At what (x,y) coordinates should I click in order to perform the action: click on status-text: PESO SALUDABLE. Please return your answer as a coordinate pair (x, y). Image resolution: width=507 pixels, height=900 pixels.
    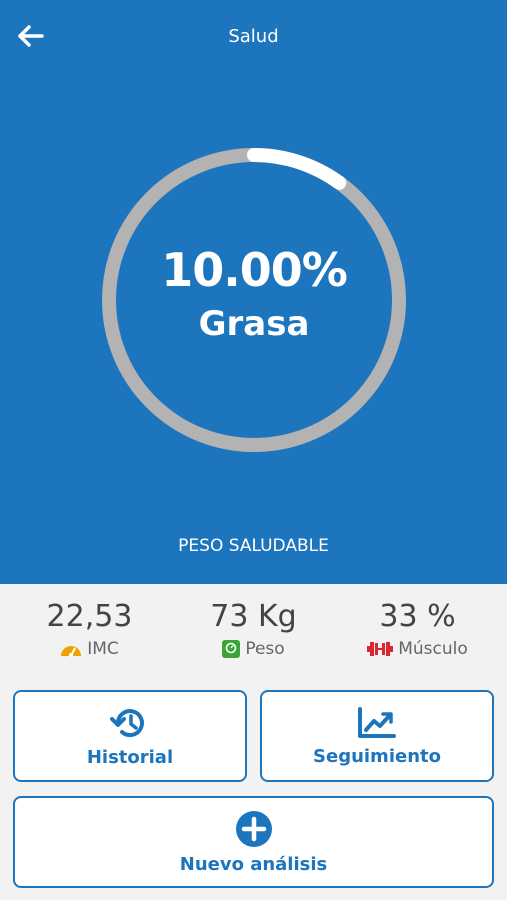
    Looking at the image, I should click on (253, 546).